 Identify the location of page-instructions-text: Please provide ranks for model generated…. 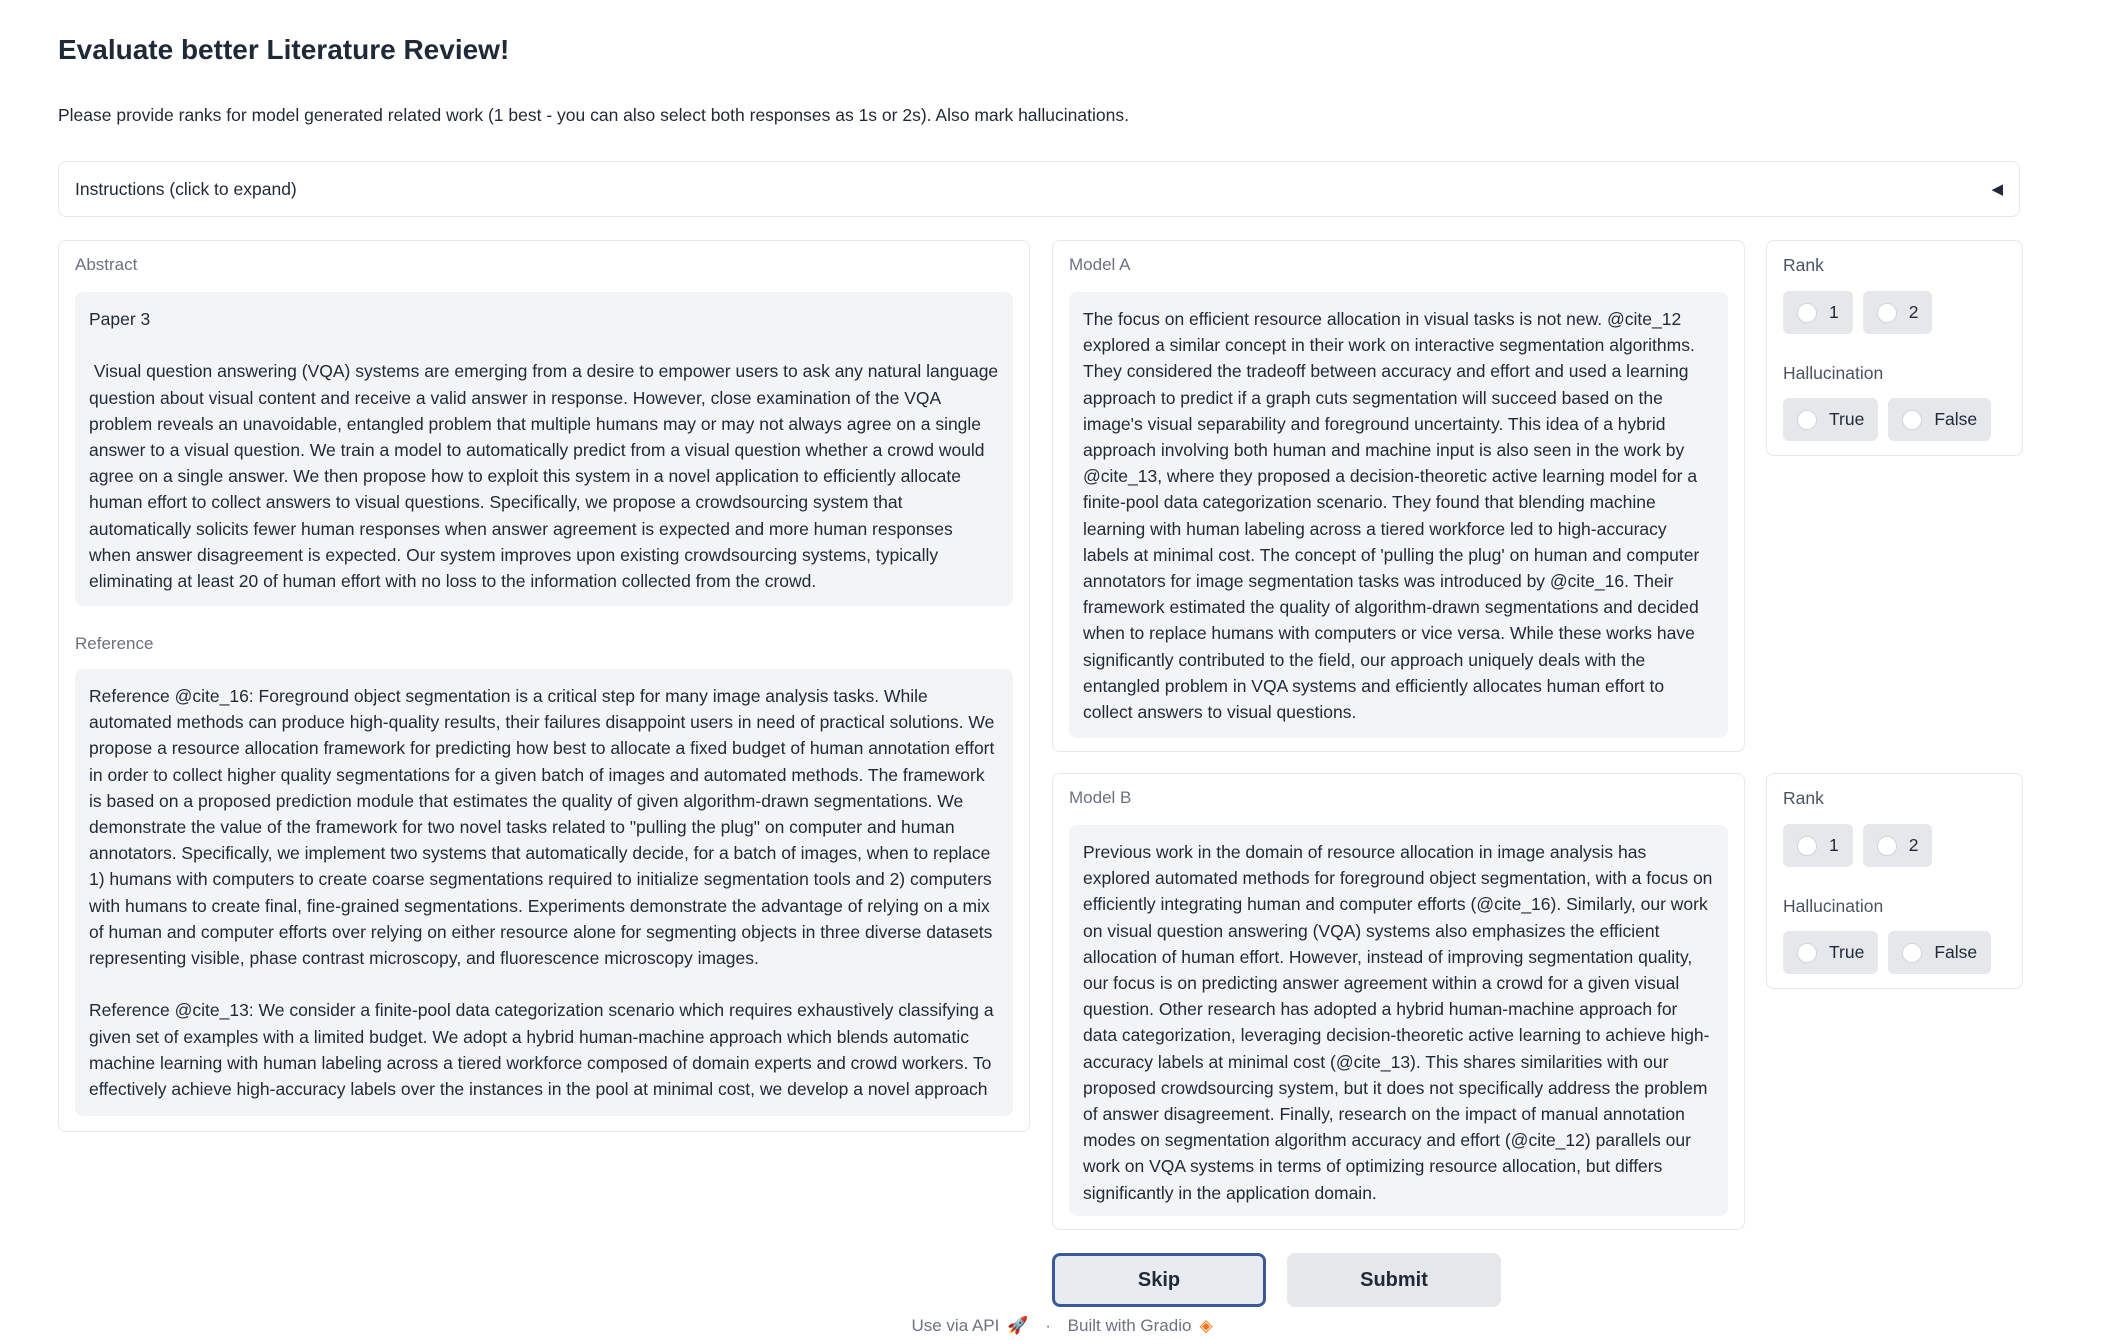
(593, 115).